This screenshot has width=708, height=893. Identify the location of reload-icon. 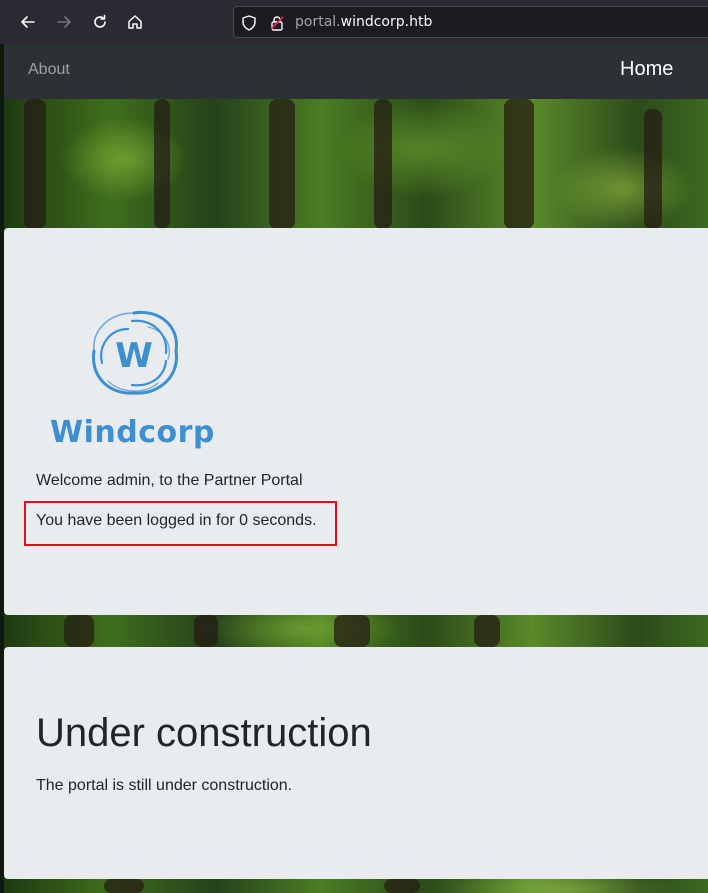
(100, 21).